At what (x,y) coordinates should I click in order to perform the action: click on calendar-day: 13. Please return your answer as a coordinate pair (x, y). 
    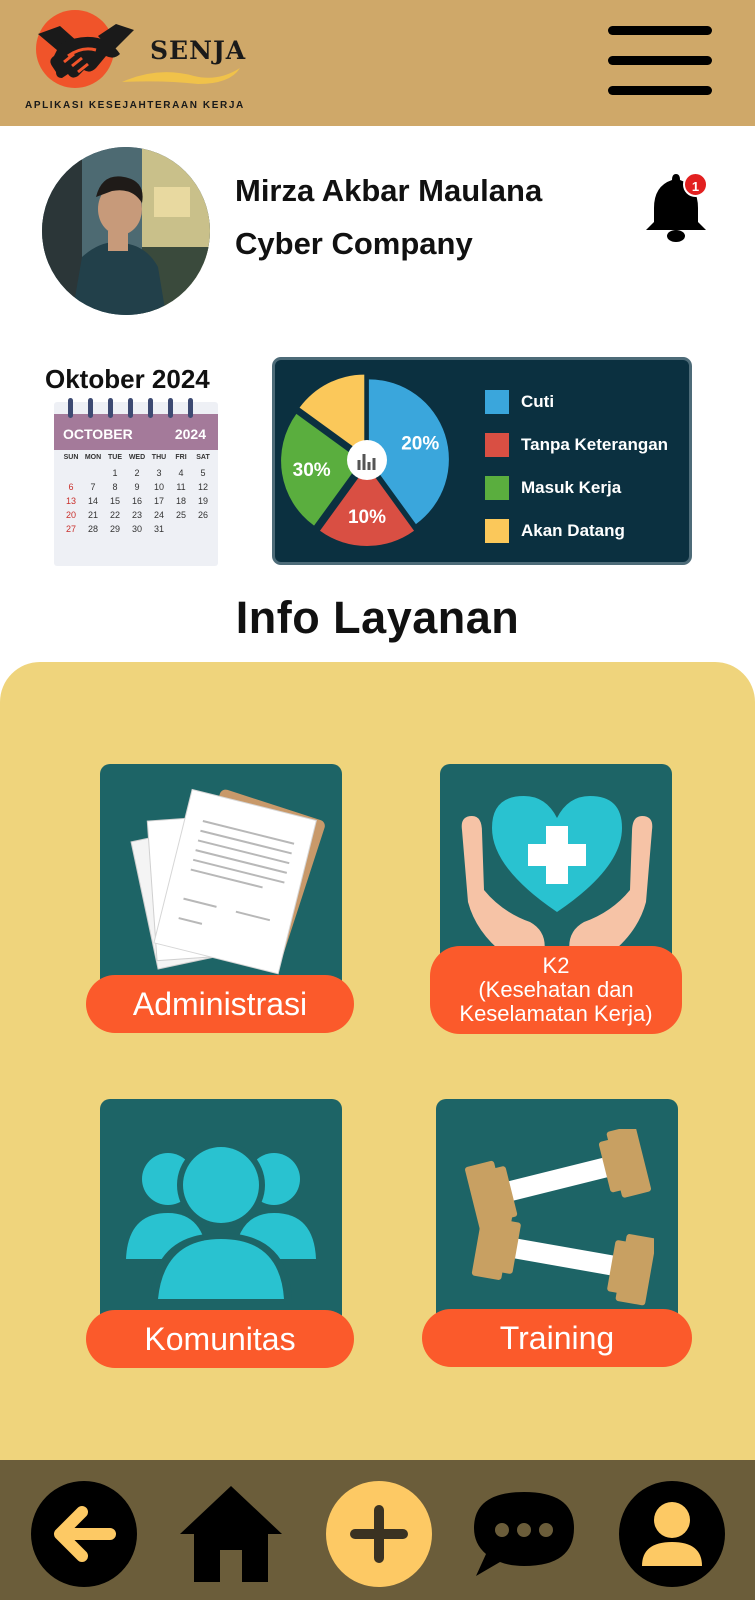
    Looking at the image, I should click on (71, 501).